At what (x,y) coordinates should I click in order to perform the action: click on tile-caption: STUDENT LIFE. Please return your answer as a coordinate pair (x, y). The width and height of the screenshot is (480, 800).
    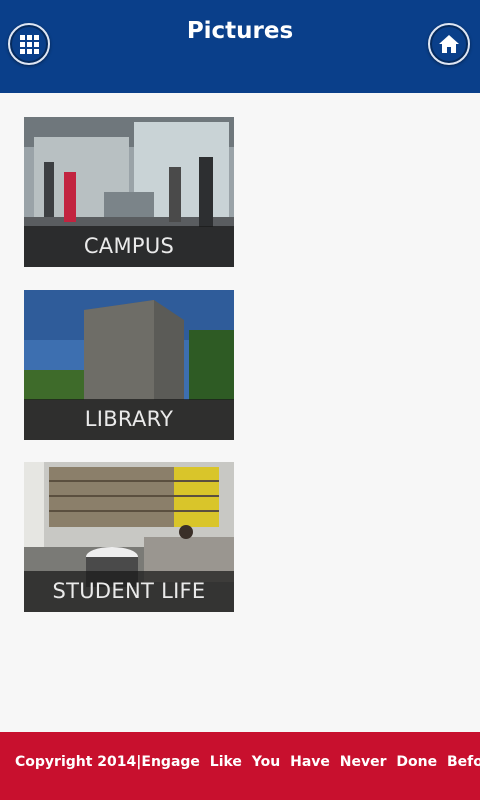
    Looking at the image, I should click on (129, 591).